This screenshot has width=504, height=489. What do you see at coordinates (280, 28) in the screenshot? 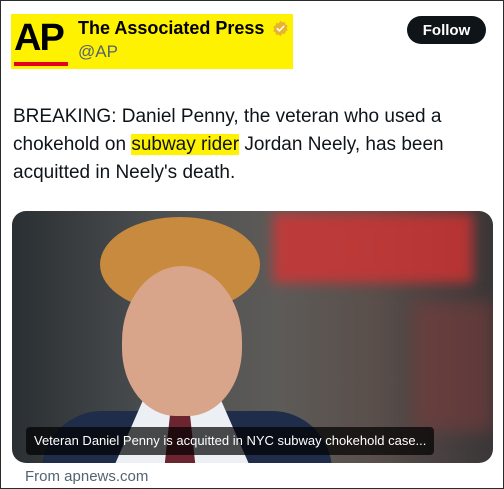
I see `verified-badge-icon` at bounding box center [280, 28].